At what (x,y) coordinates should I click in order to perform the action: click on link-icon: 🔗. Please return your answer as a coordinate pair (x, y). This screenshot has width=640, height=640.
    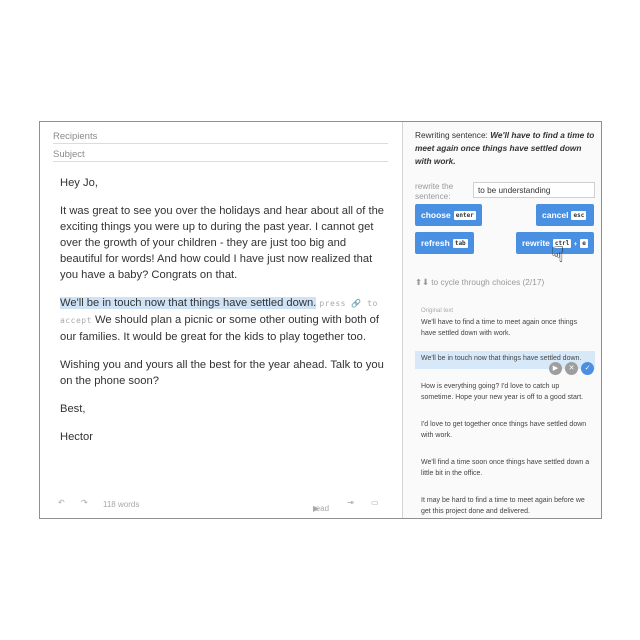
    Looking at the image, I should click on (356, 303).